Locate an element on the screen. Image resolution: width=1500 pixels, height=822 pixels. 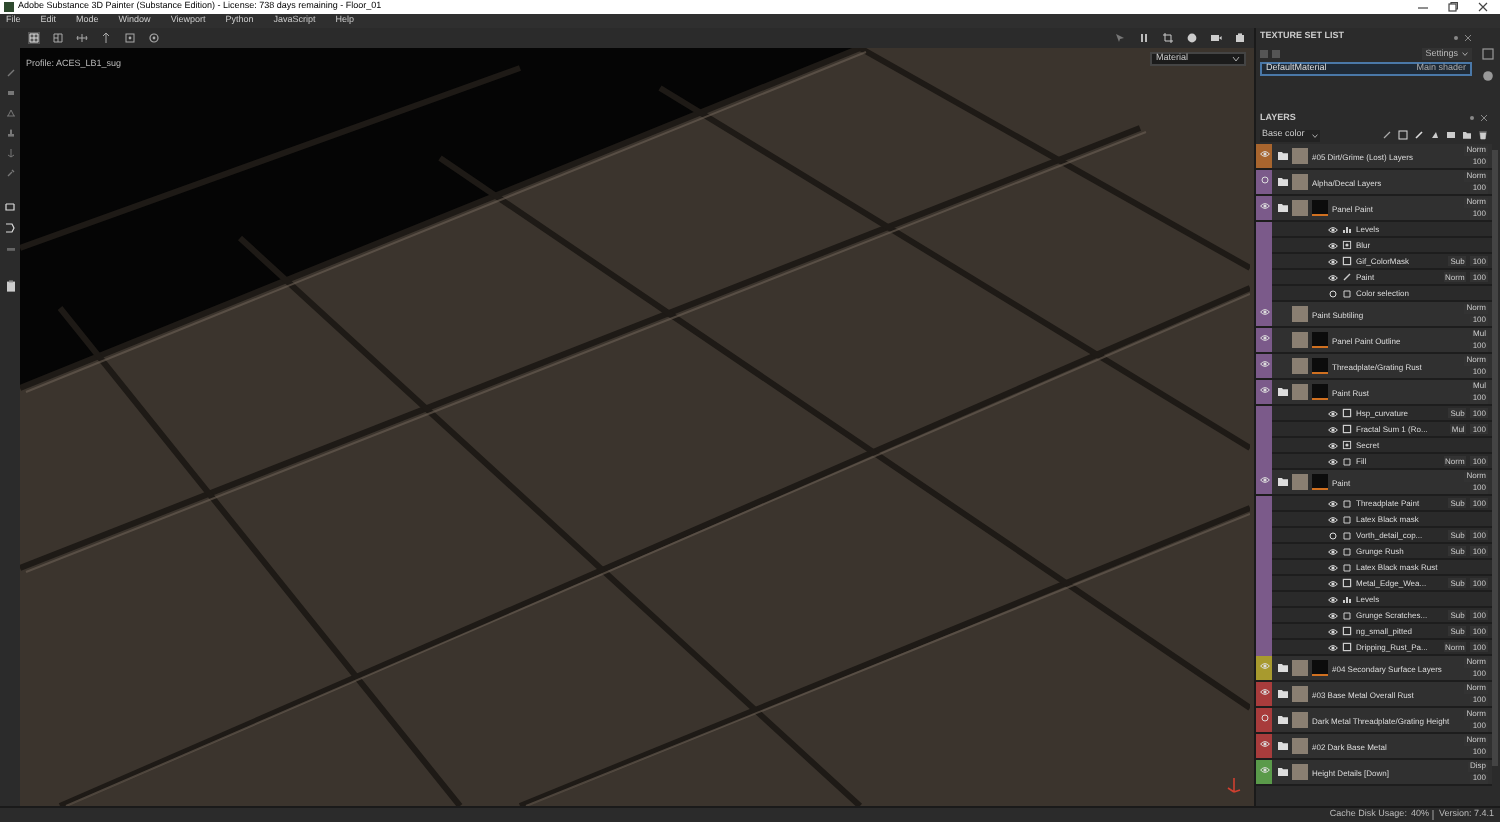
pen-icon is located at coordinates (1419, 135).